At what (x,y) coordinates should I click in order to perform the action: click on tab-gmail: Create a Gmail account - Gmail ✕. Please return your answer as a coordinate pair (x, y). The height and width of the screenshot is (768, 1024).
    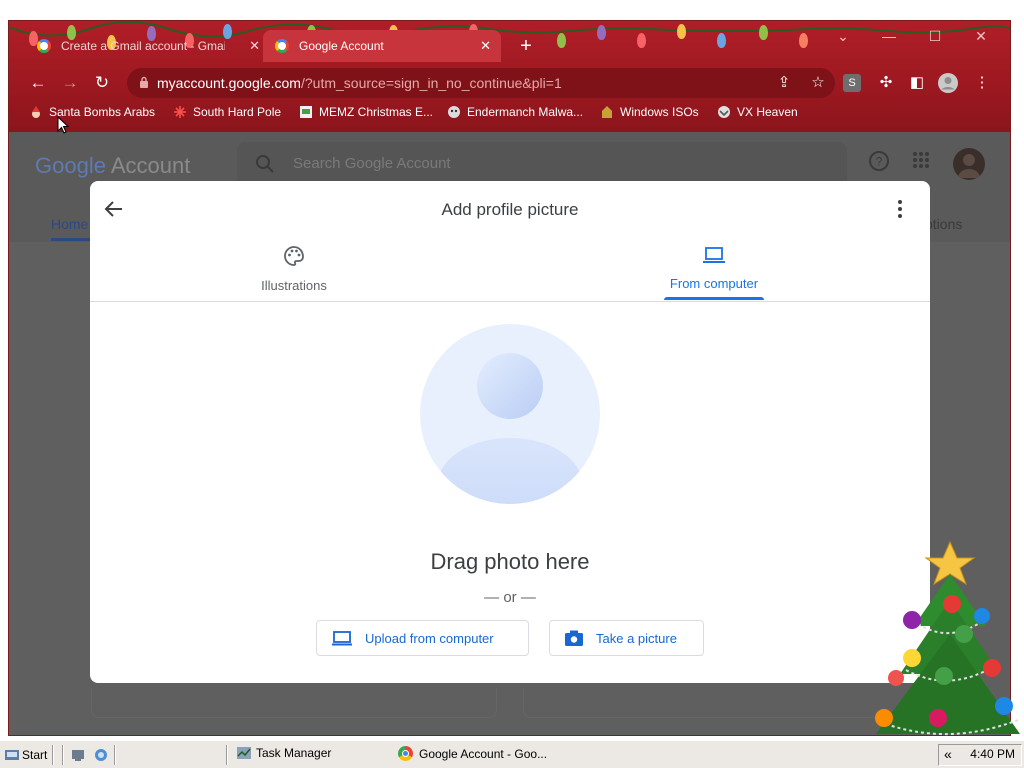
    Looking at the image, I should click on (147, 46).